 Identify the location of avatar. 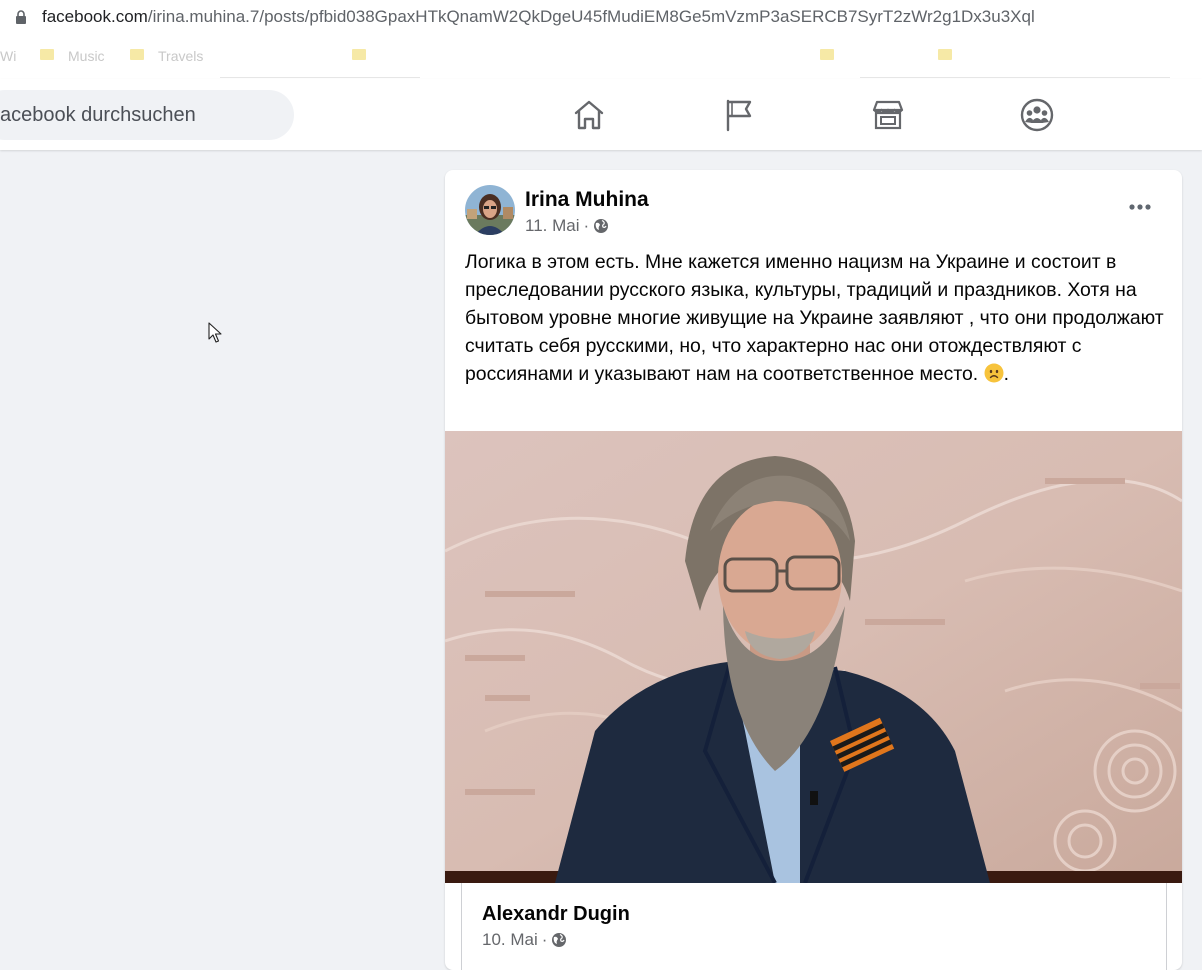
(490, 210).